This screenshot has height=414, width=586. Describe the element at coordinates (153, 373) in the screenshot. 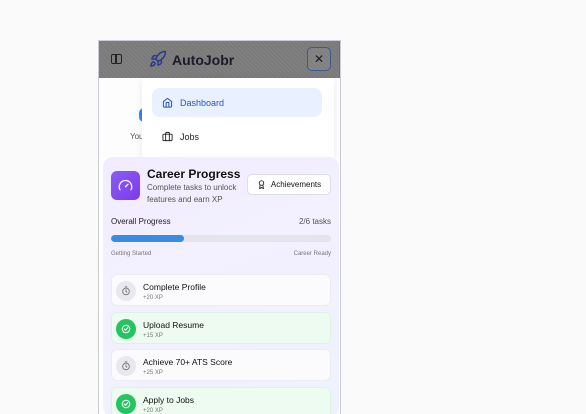

I see `task-xp: +25 XP` at that location.